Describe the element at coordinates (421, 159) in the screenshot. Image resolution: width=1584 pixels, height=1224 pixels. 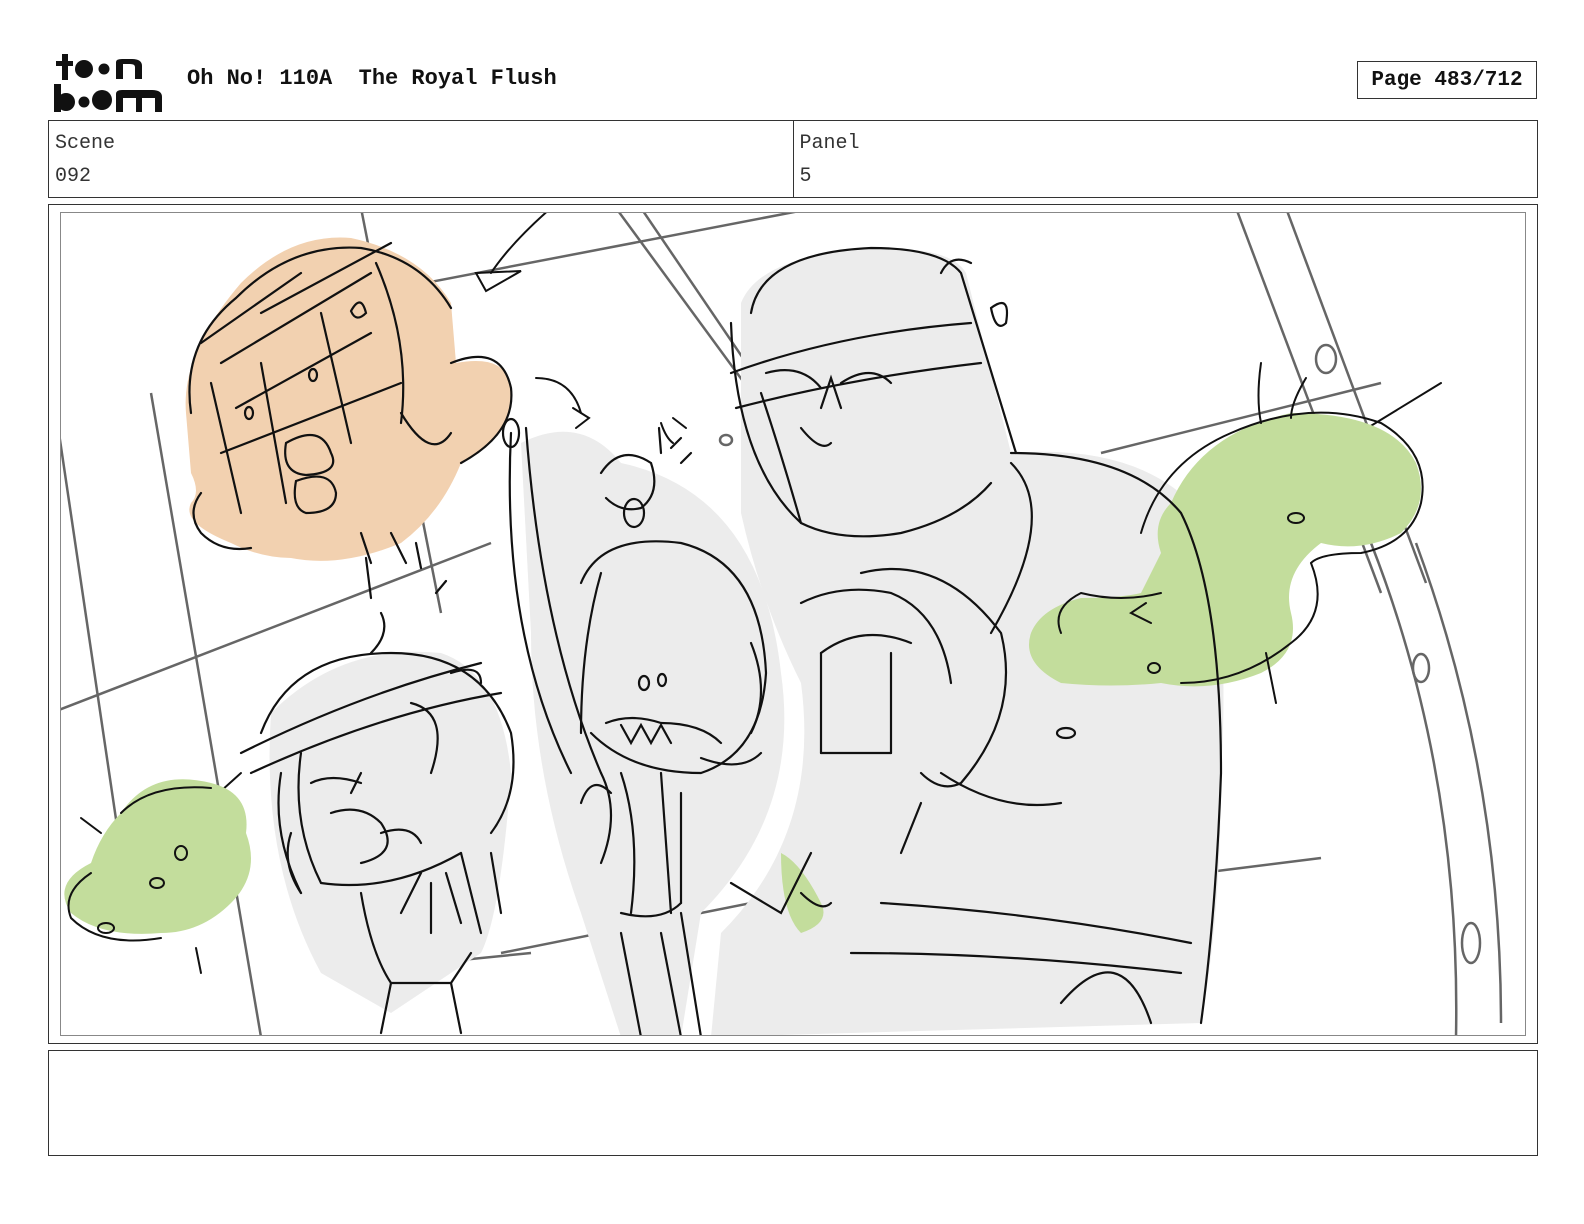
I see `scene-cell: Scene 092` at that location.